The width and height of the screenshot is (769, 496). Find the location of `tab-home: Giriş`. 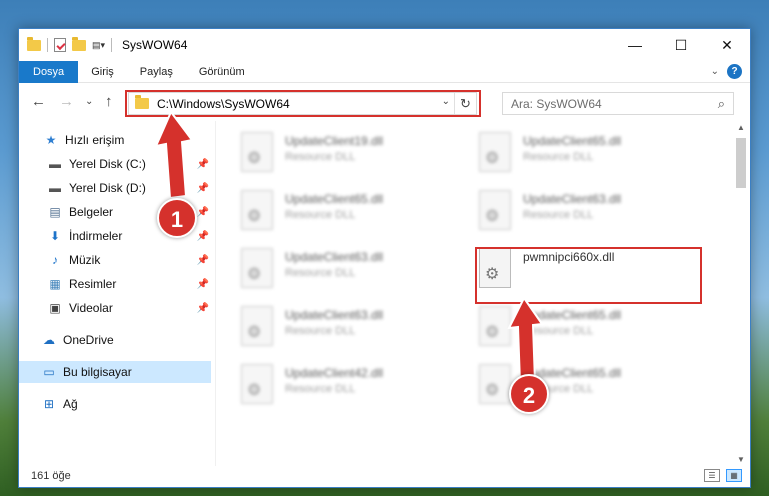

tab-home: Giriş is located at coordinates (102, 72).